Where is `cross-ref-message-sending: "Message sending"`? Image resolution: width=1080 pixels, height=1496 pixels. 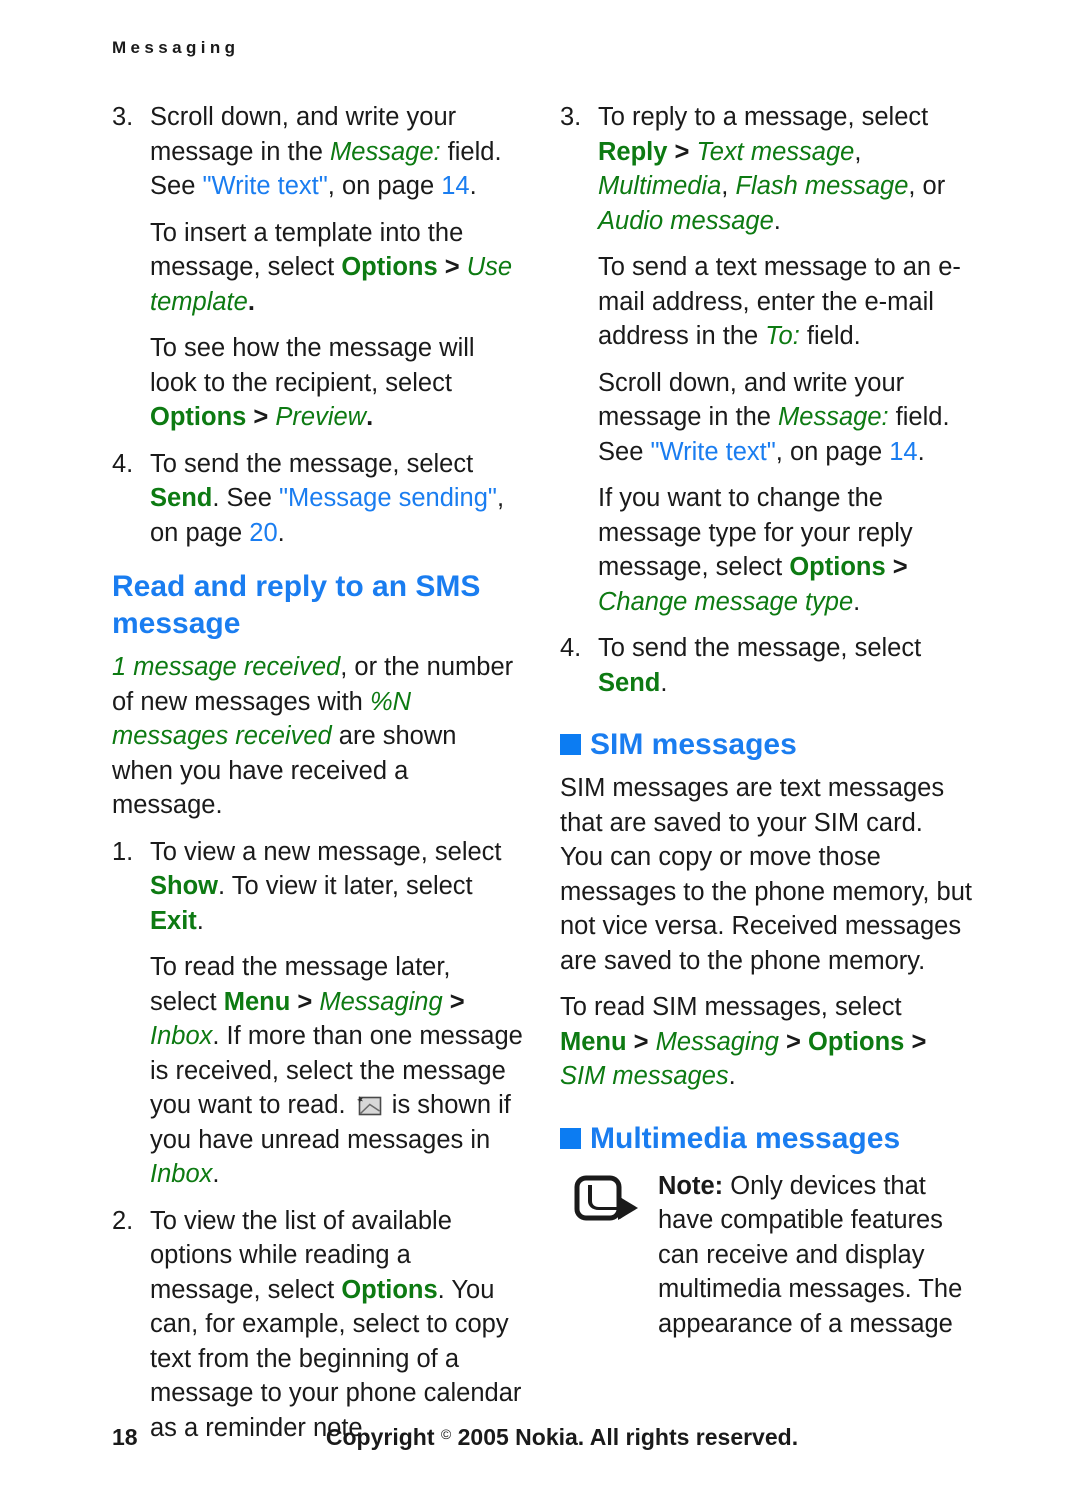 cross-ref-message-sending: "Message sending" is located at coordinates (388, 498).